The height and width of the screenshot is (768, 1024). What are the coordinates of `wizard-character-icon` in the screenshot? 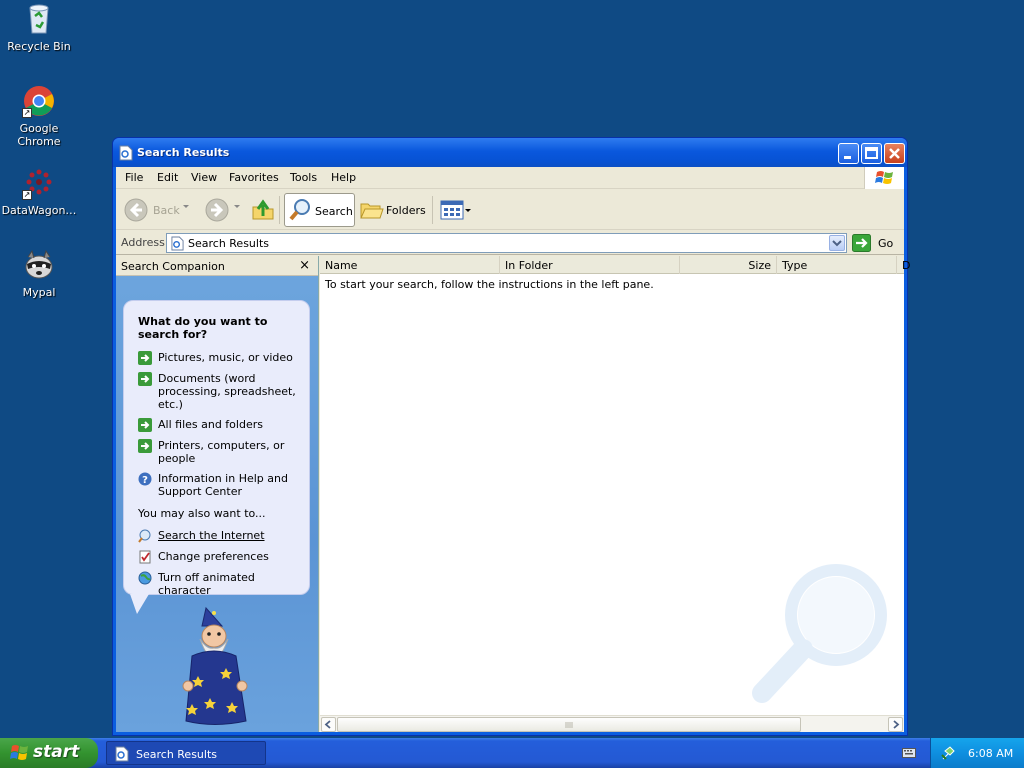 It's located at (218, 669).